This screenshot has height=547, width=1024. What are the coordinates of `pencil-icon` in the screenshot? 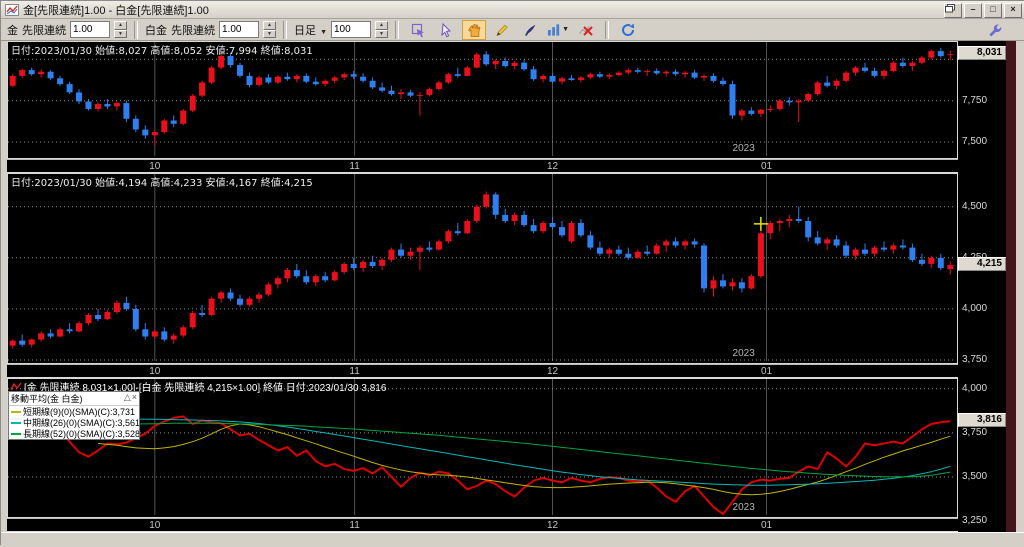 It's located at (502, 30).